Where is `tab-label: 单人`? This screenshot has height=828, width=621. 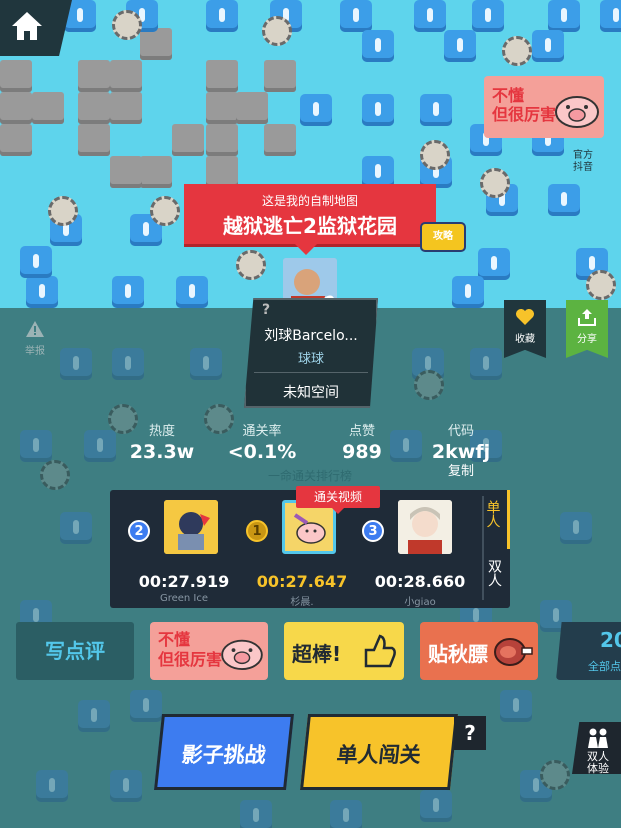 tab-label: 单人 is located at coordinates (492, 514).